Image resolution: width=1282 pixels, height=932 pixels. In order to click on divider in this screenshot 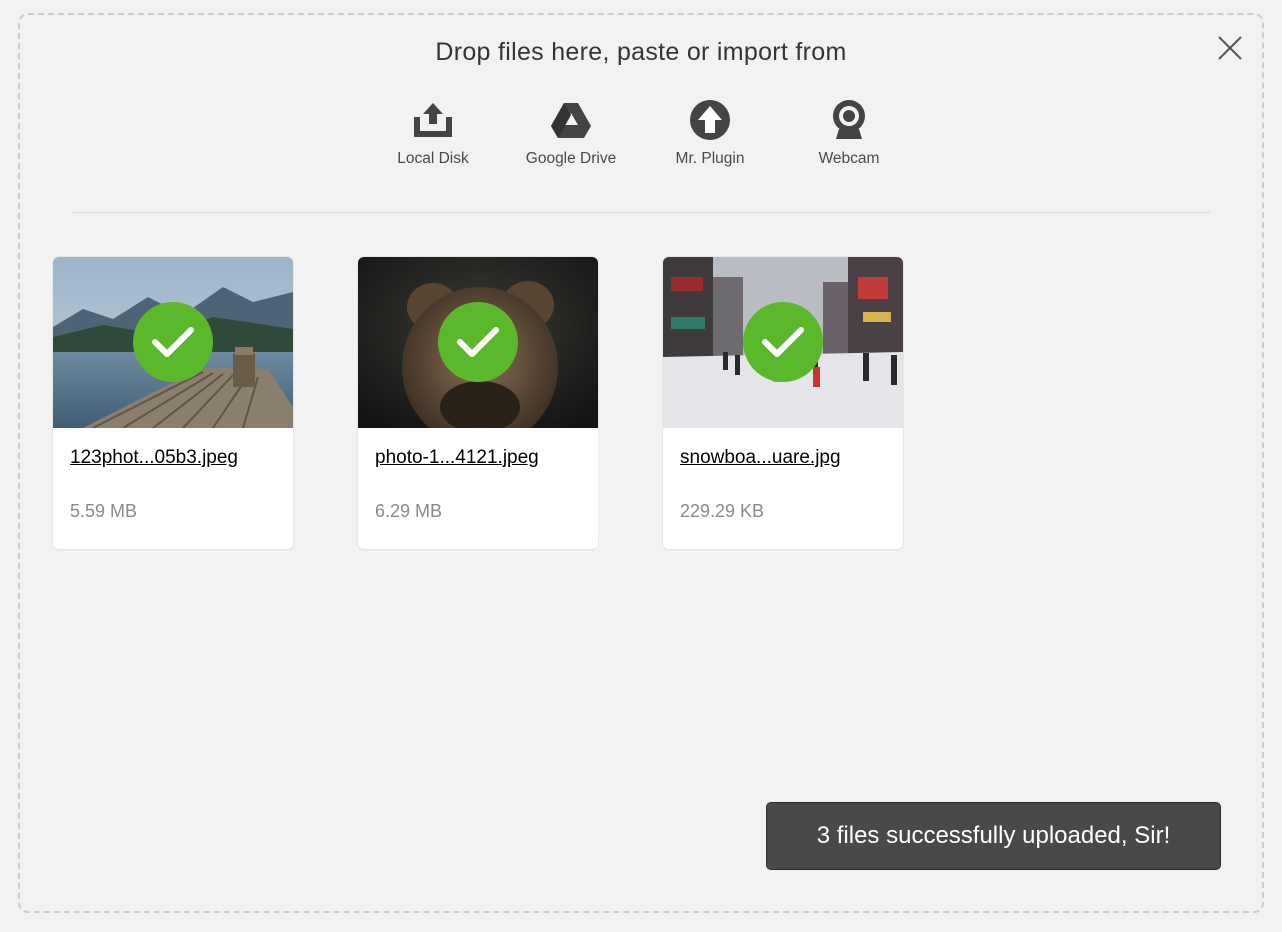, I will do `click(641, 212)`.